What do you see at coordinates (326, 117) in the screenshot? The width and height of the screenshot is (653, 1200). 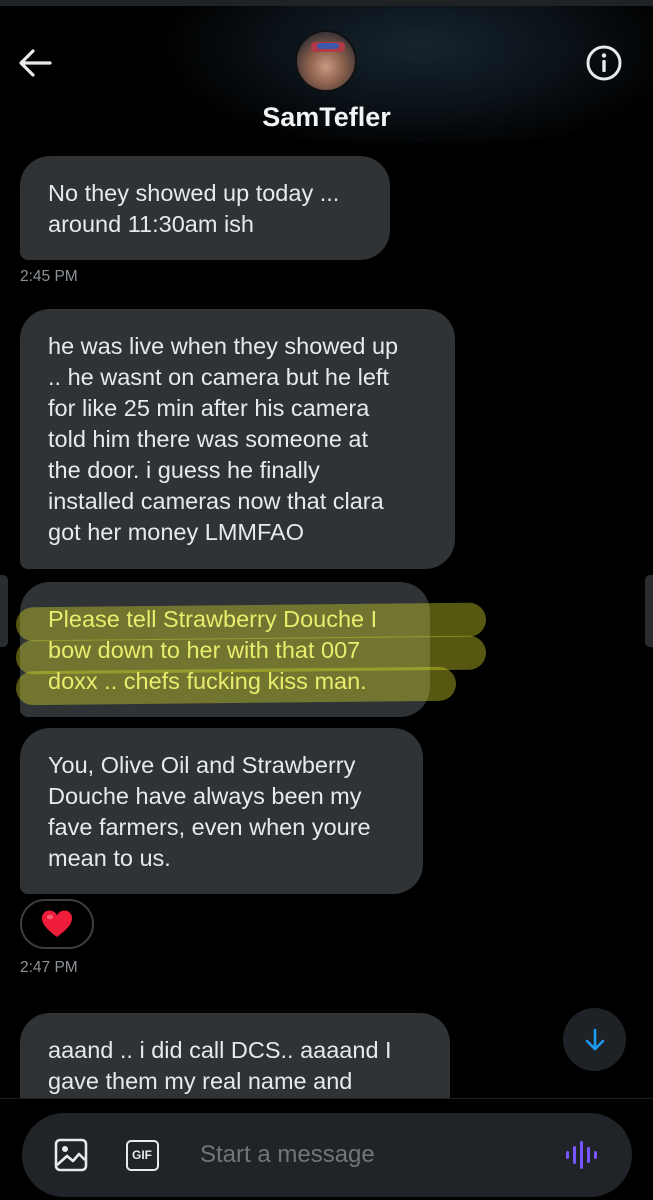 I see `contact-name: SamTefler` at bounding box center [326, 117].